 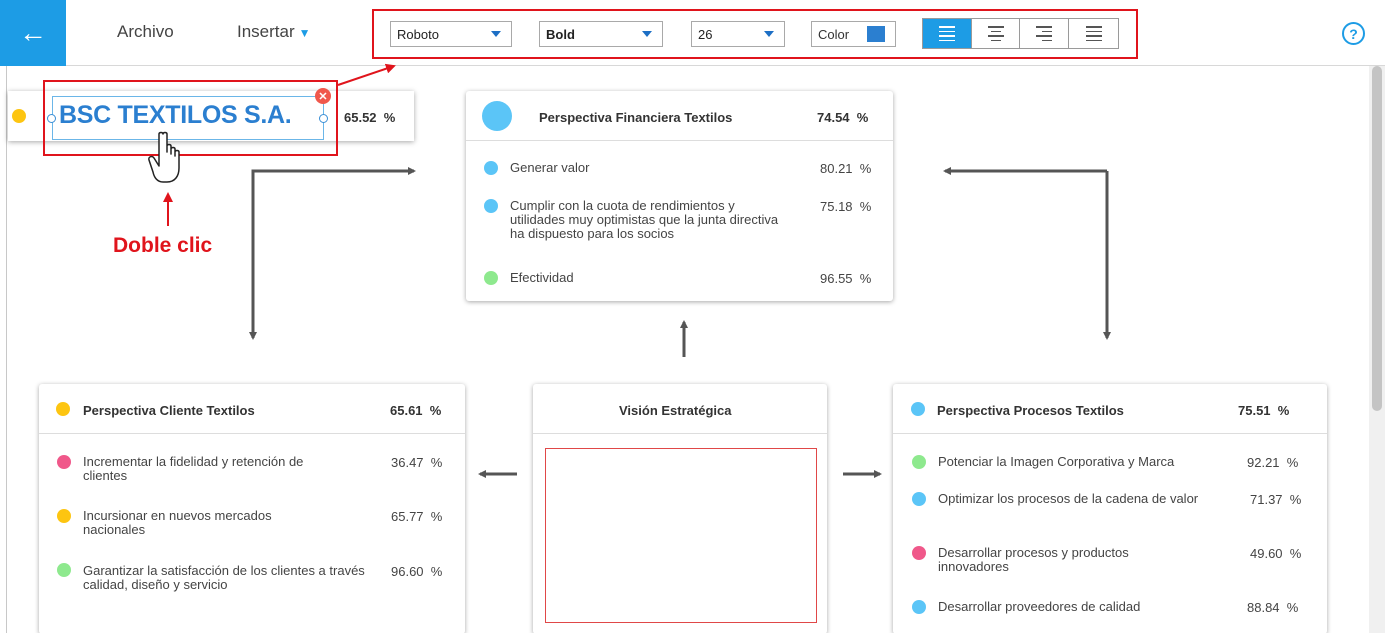 What do you see at coordinates (164, 157) in the screenshot?
I see `hand-cursor-icon` at bounding box center [164, 157].